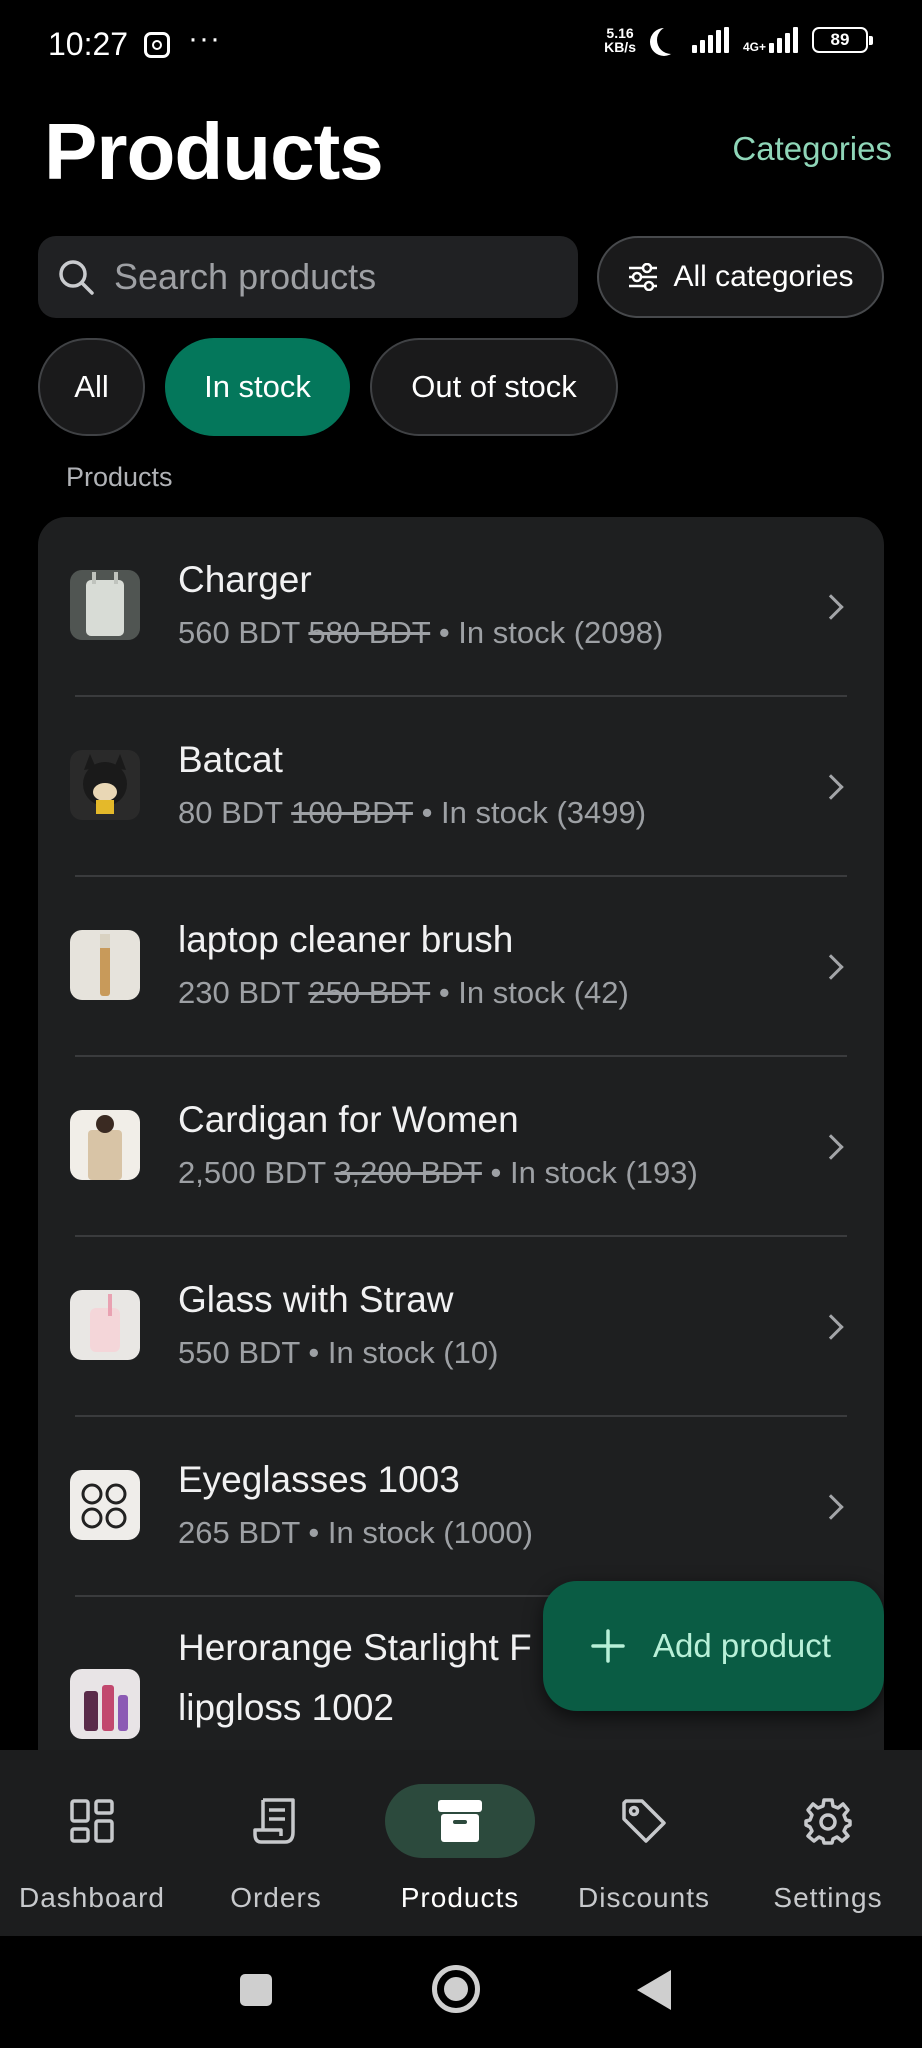 Image resolution: width=922 pixels, height=2048 pixels. What do you see at coordinates (533, 992) in the screenshot?
I see `product-stock: • In stock (42)` at bounding box center [533, 992].